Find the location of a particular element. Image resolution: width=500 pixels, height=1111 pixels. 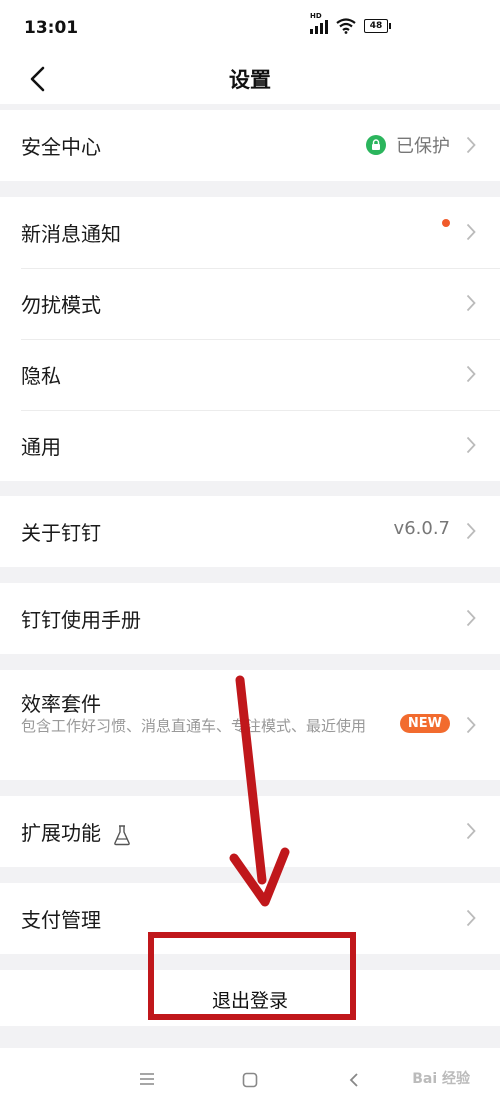

status-bar: 13:01 HD 48 is located at coordinates (250, 29).